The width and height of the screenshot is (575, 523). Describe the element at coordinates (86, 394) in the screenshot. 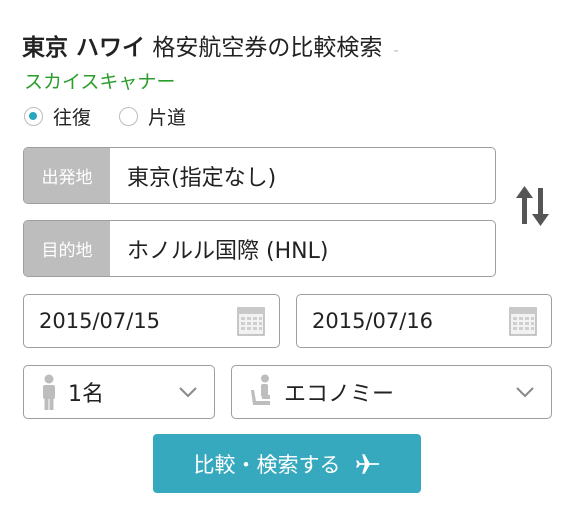

I see `passengers-value: 1名` at that location.